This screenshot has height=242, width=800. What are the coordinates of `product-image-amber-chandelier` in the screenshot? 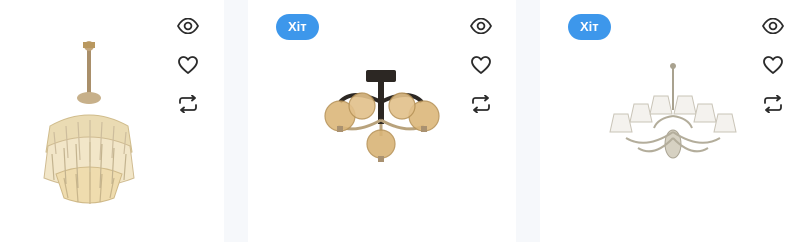 It's located at (383, 122).